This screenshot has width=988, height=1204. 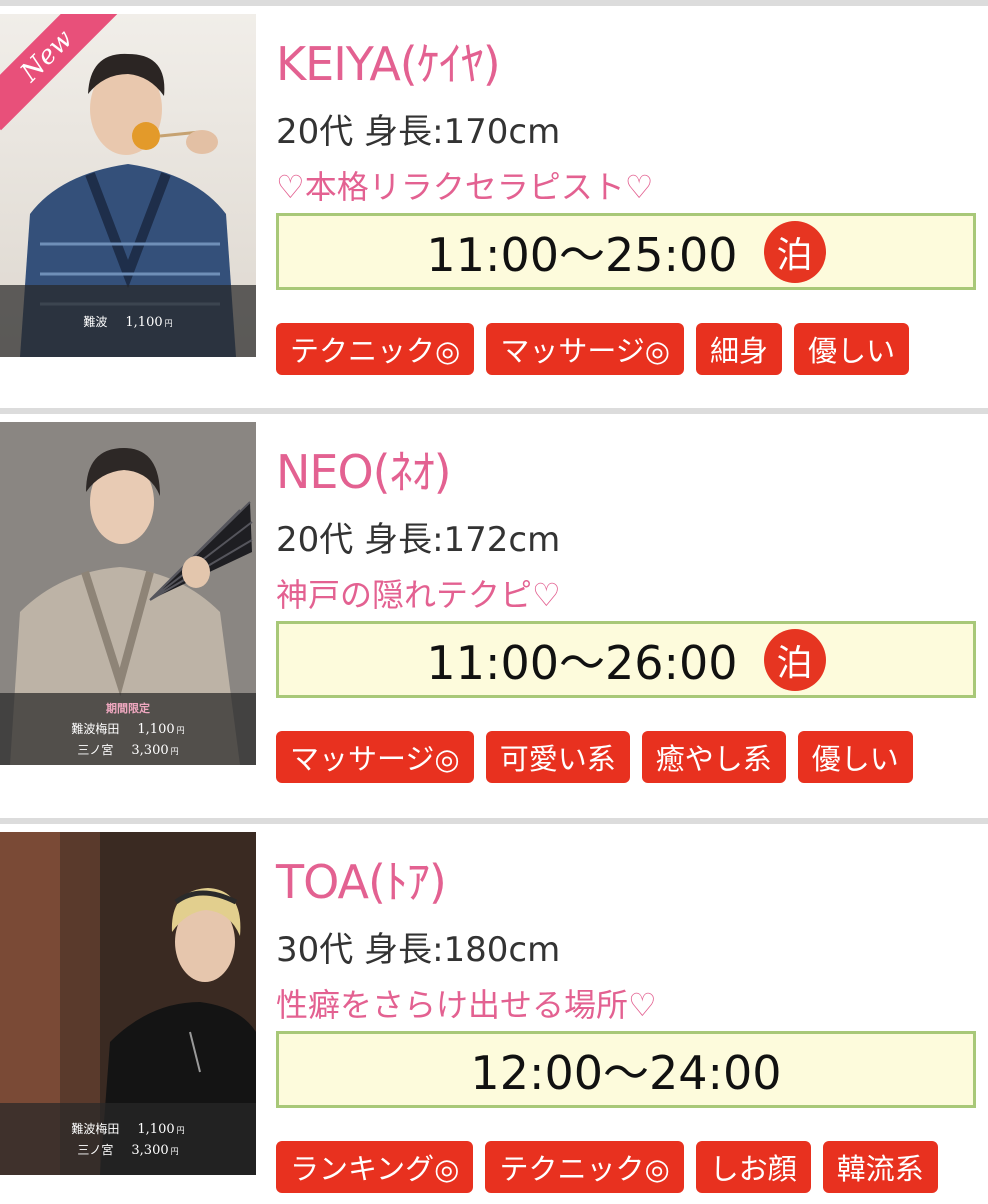 What do you see at coordinates (713, 757) in the screenshot?
I see `tag-chip: 癒やし系` at bounding box center [713, 757].